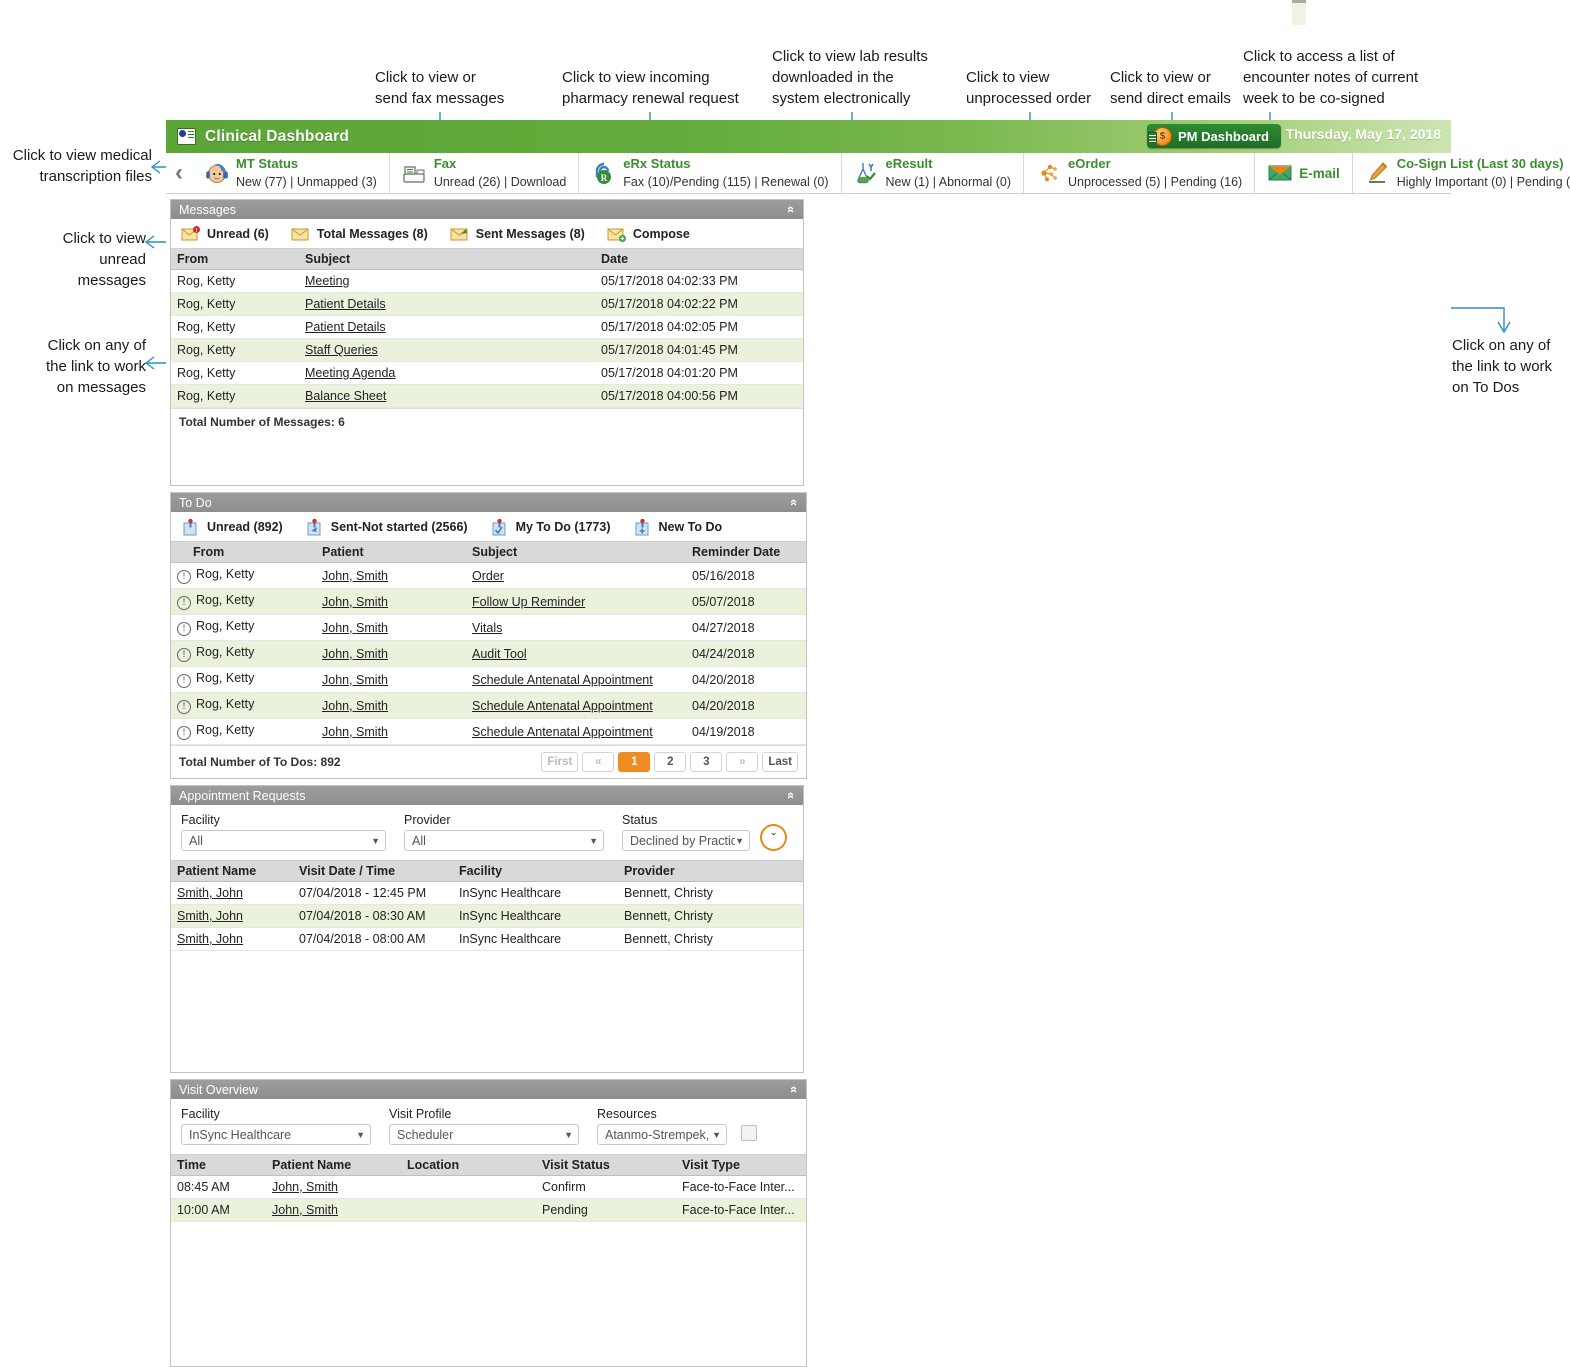 The image size is (1570, 1367). I want to click on message-subject-link: Balance Sheet, so click(345, 396).